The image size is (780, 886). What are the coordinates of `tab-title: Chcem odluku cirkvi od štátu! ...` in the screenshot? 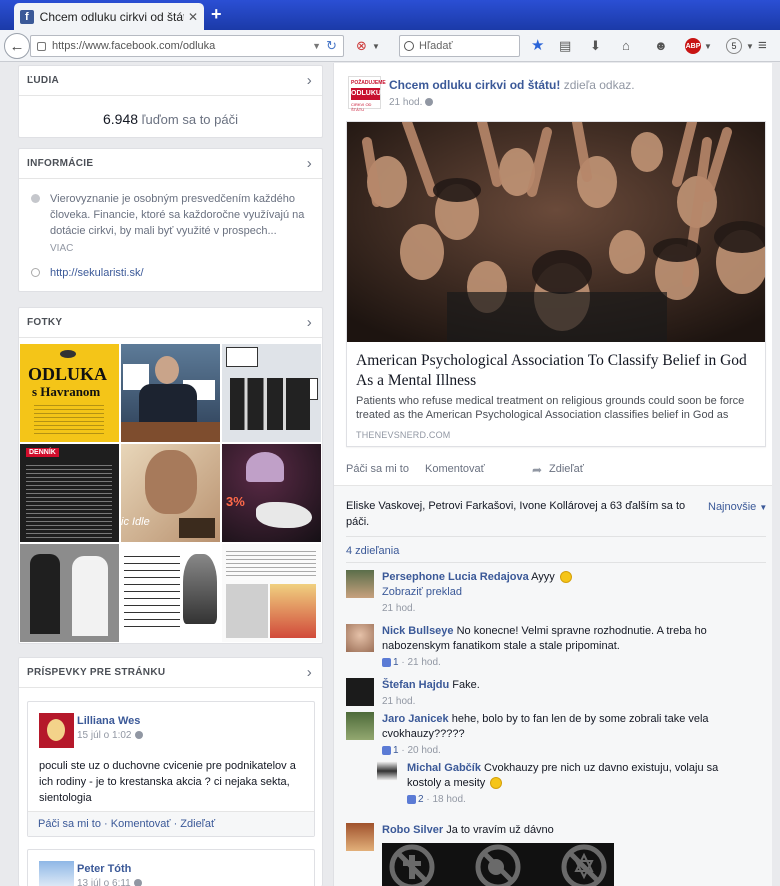 It's located at (111, 16).